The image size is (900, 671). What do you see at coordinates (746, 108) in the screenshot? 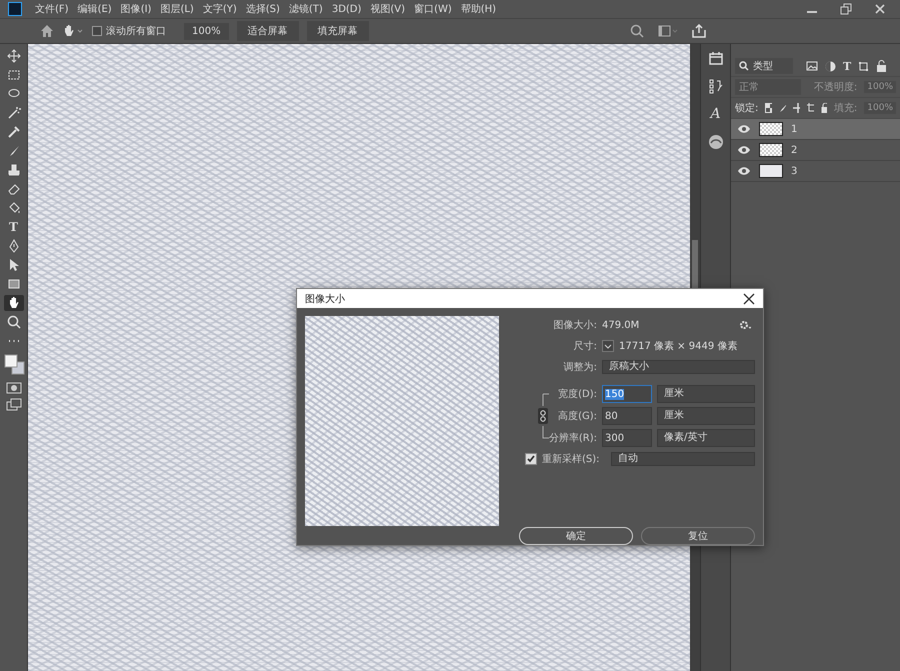
I see `lock-label: 锁定:` at bounding box center [746, 108].